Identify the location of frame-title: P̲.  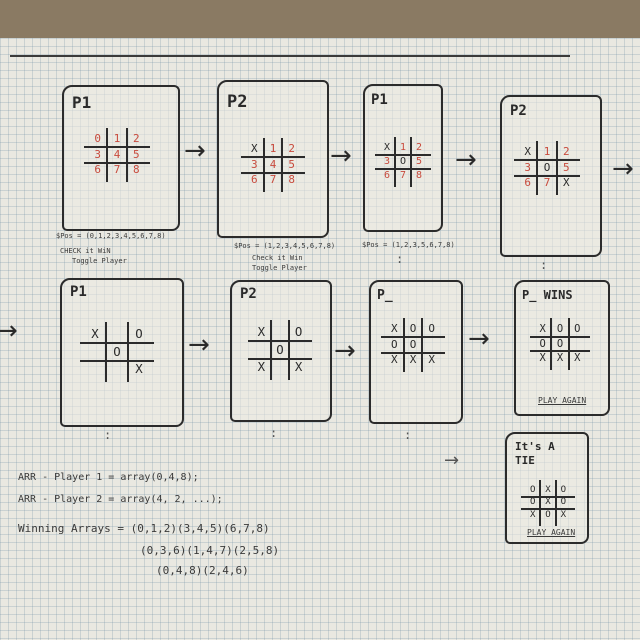
(385, 295).